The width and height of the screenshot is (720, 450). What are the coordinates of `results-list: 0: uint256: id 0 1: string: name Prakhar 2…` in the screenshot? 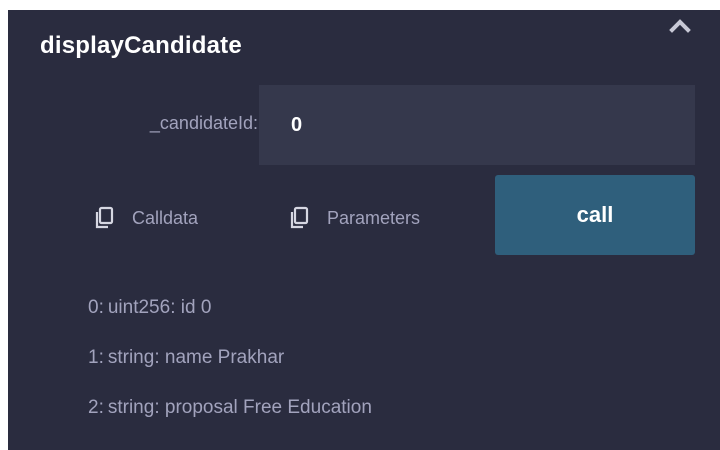 It's located at (230, 373).